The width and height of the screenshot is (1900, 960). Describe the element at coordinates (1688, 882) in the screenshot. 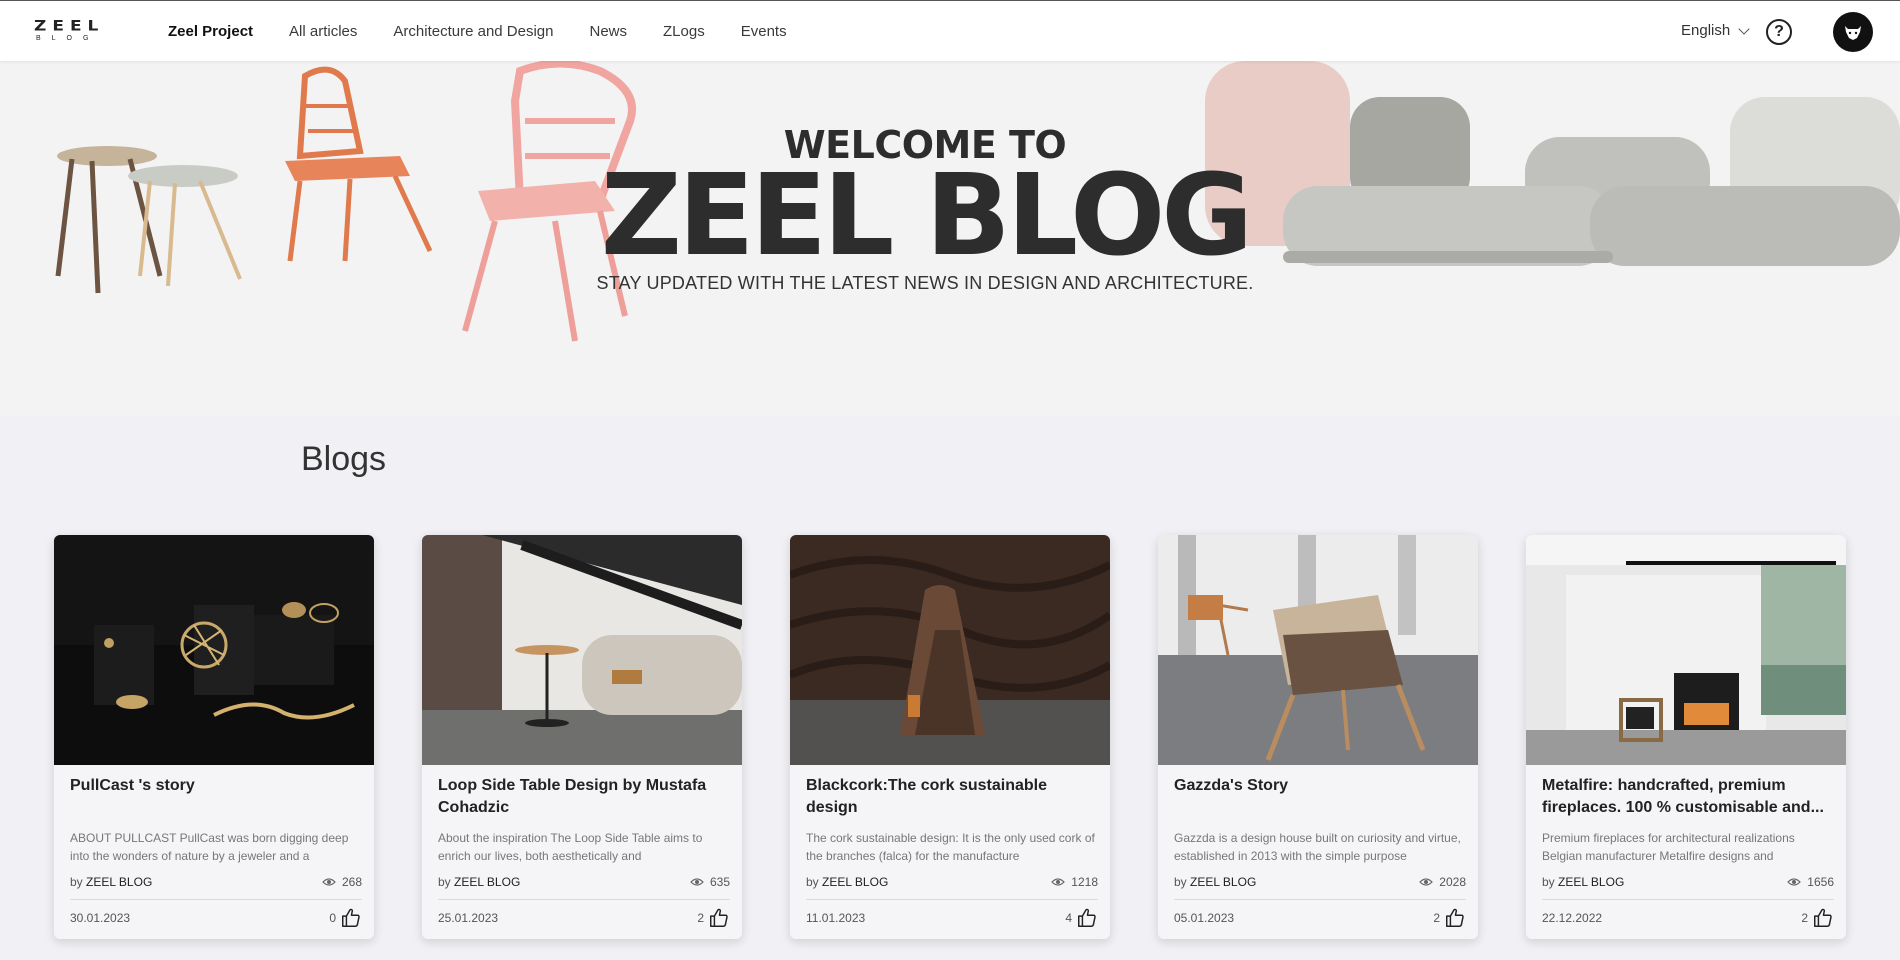

I see `card-meta: by ZEEL BLOG 1656` at that location.